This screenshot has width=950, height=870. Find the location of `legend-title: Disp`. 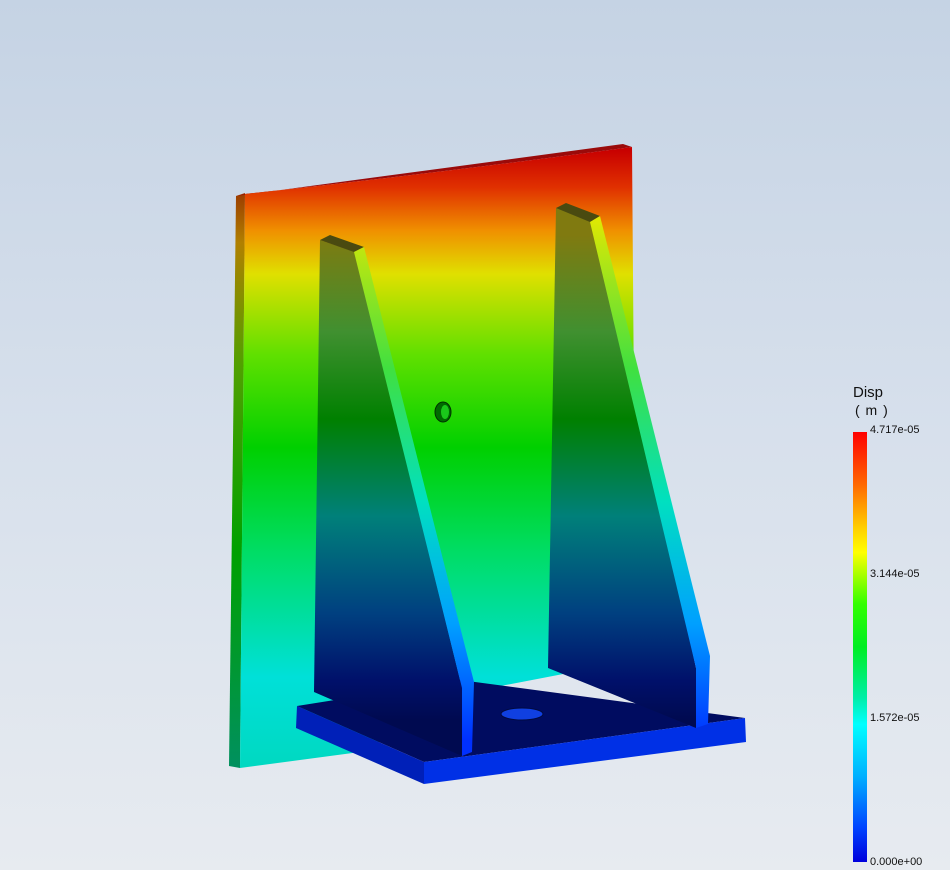

legend-title: Disp is located at coordinates (868, 392).